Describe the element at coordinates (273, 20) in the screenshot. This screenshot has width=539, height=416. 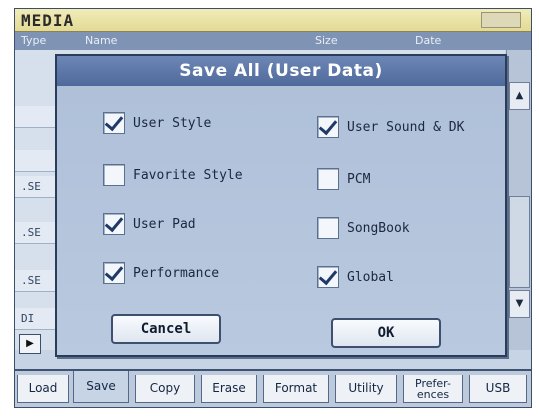
I see `title-bar: MEDIA` at that location.